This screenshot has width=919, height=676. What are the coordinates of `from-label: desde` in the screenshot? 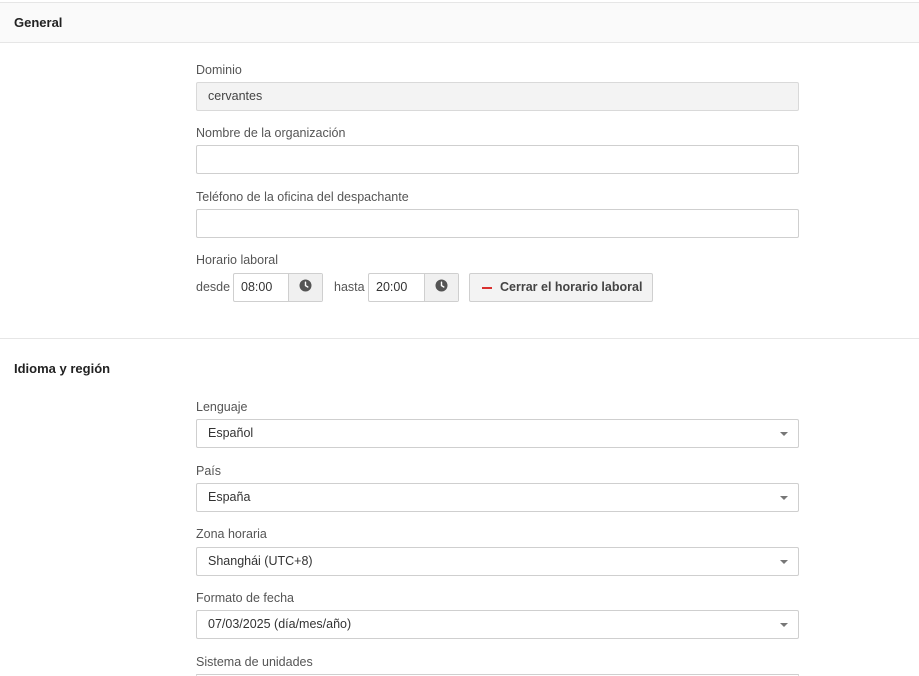 It's located at (213, 287).